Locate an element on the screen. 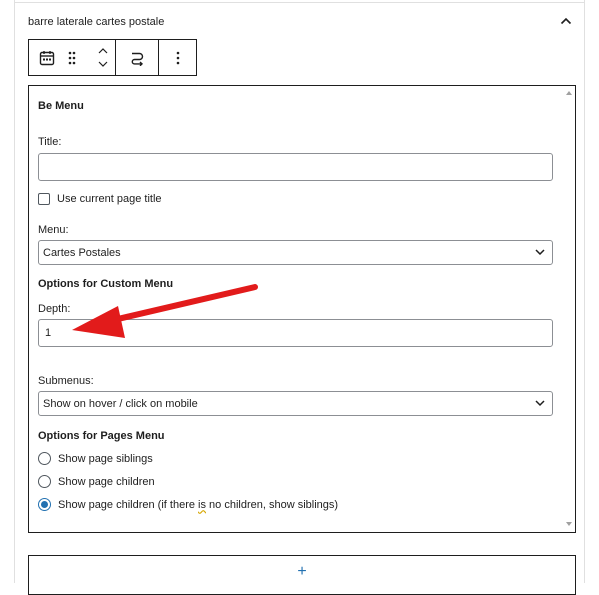  scroll-down-arrow is located at coordinates (569, 524).